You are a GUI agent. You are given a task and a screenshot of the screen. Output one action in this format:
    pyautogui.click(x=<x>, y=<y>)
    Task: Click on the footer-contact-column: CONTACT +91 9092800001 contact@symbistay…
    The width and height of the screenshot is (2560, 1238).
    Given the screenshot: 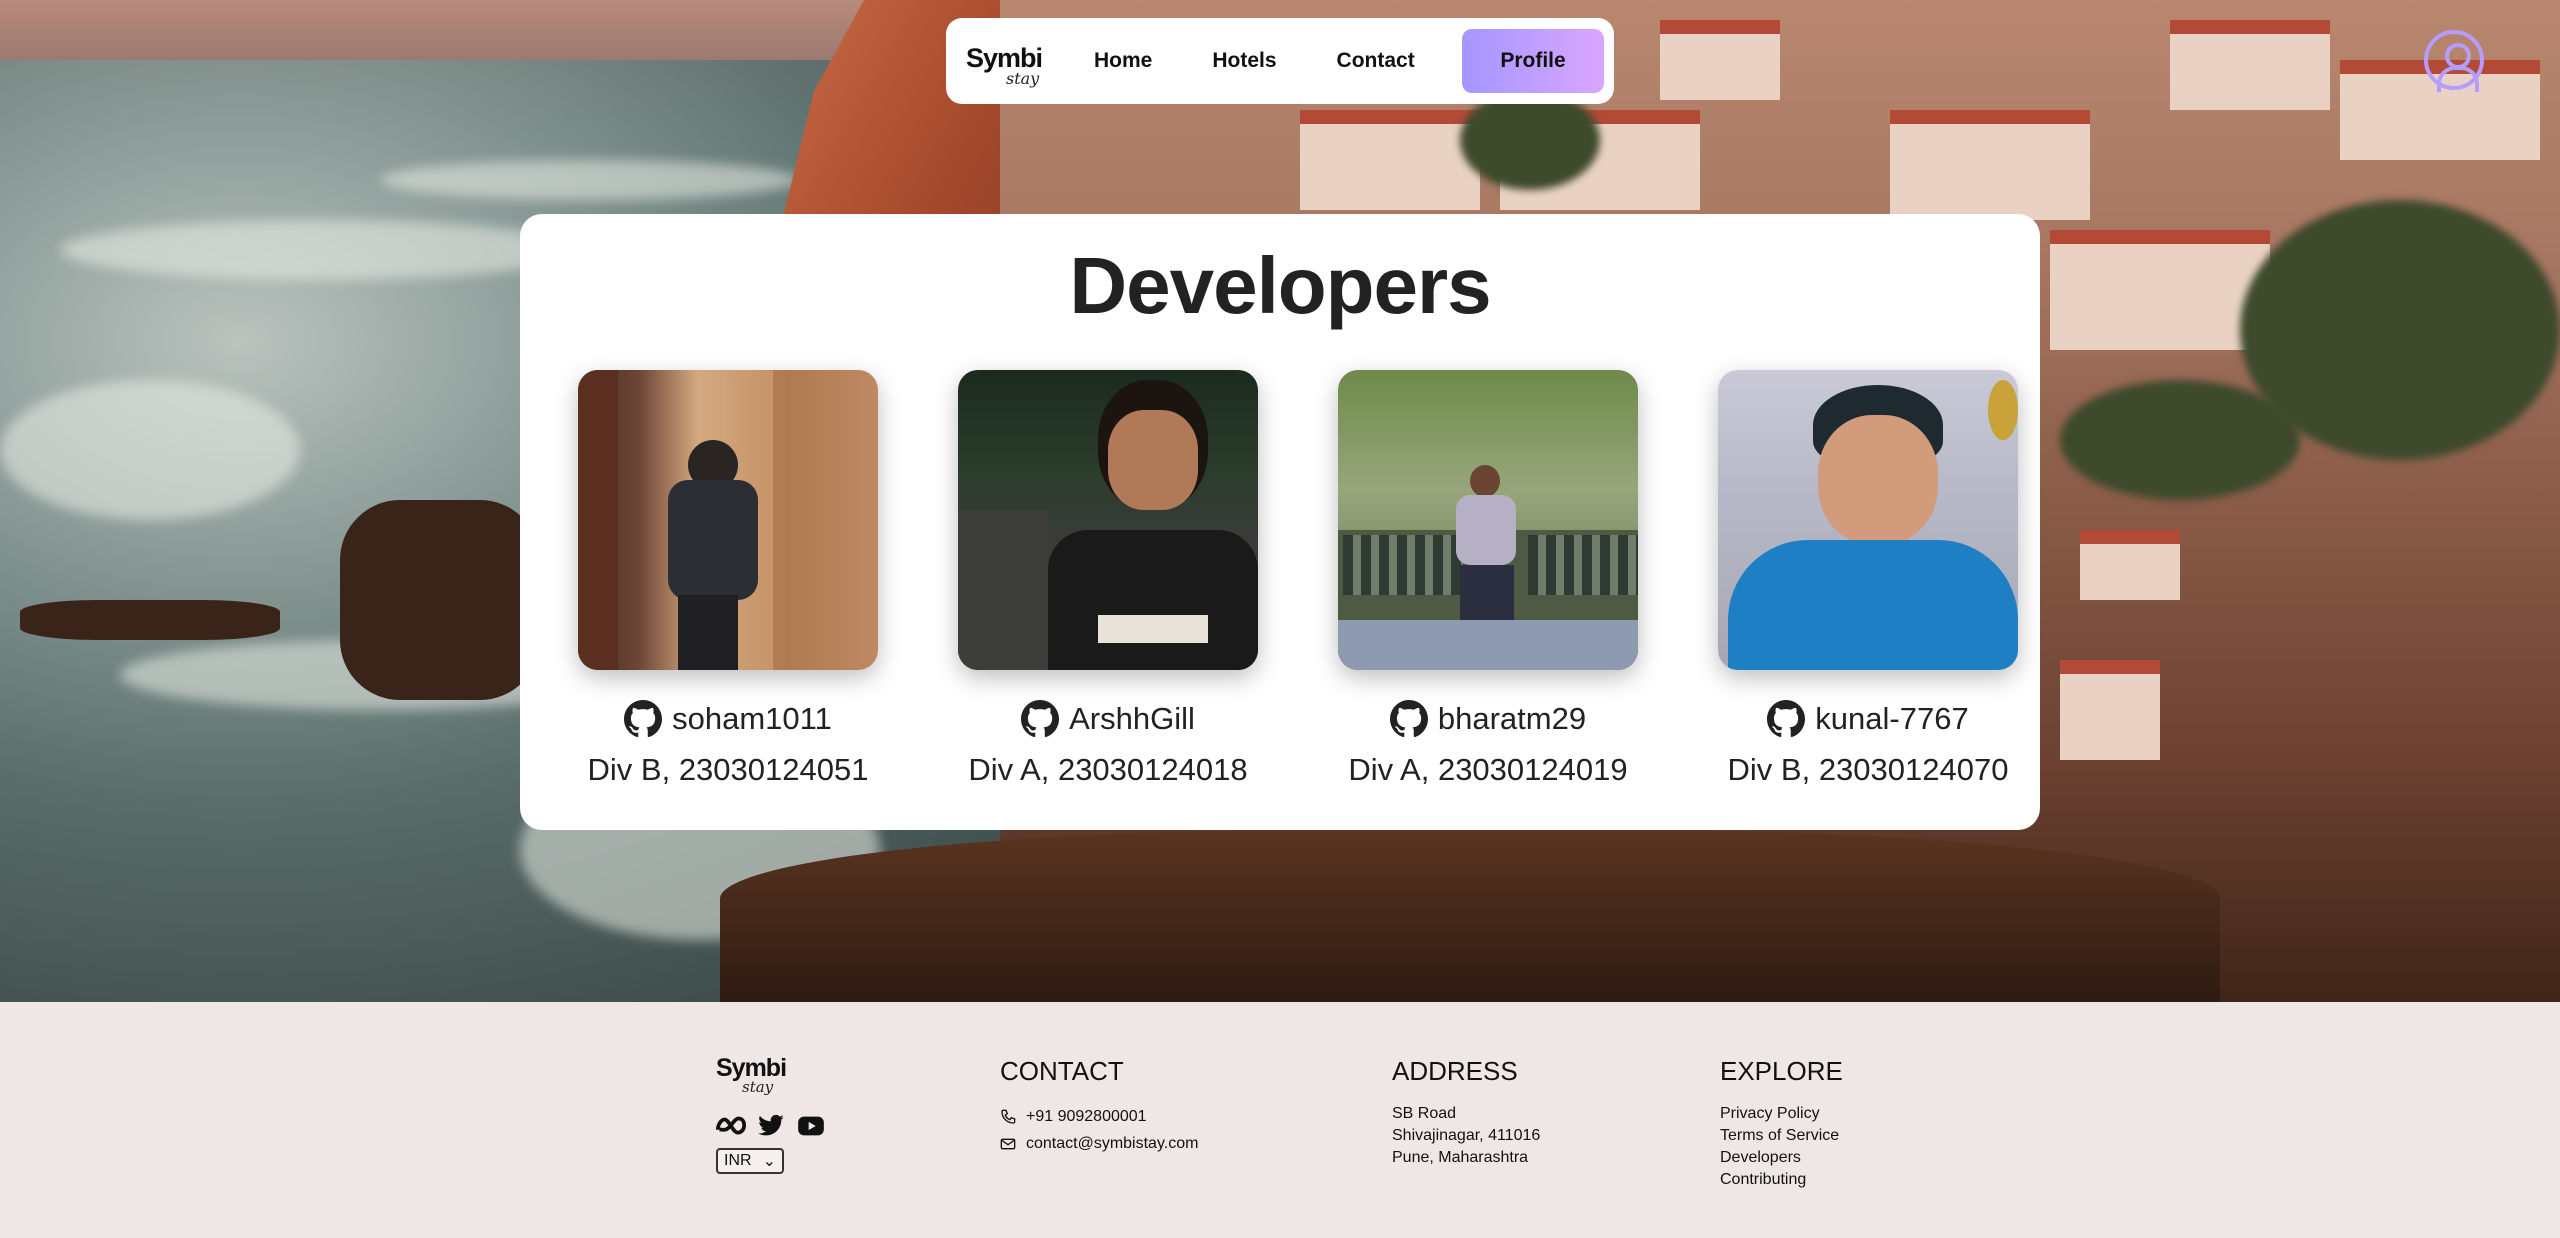 What is the action you would take?
    pyautogui.click(x=1099, y=1106)
    